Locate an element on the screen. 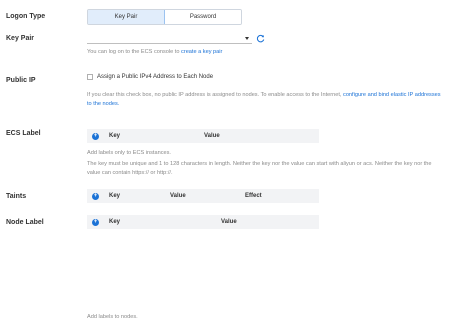  node-label-add-button: + is located at coordinates (95, 222).